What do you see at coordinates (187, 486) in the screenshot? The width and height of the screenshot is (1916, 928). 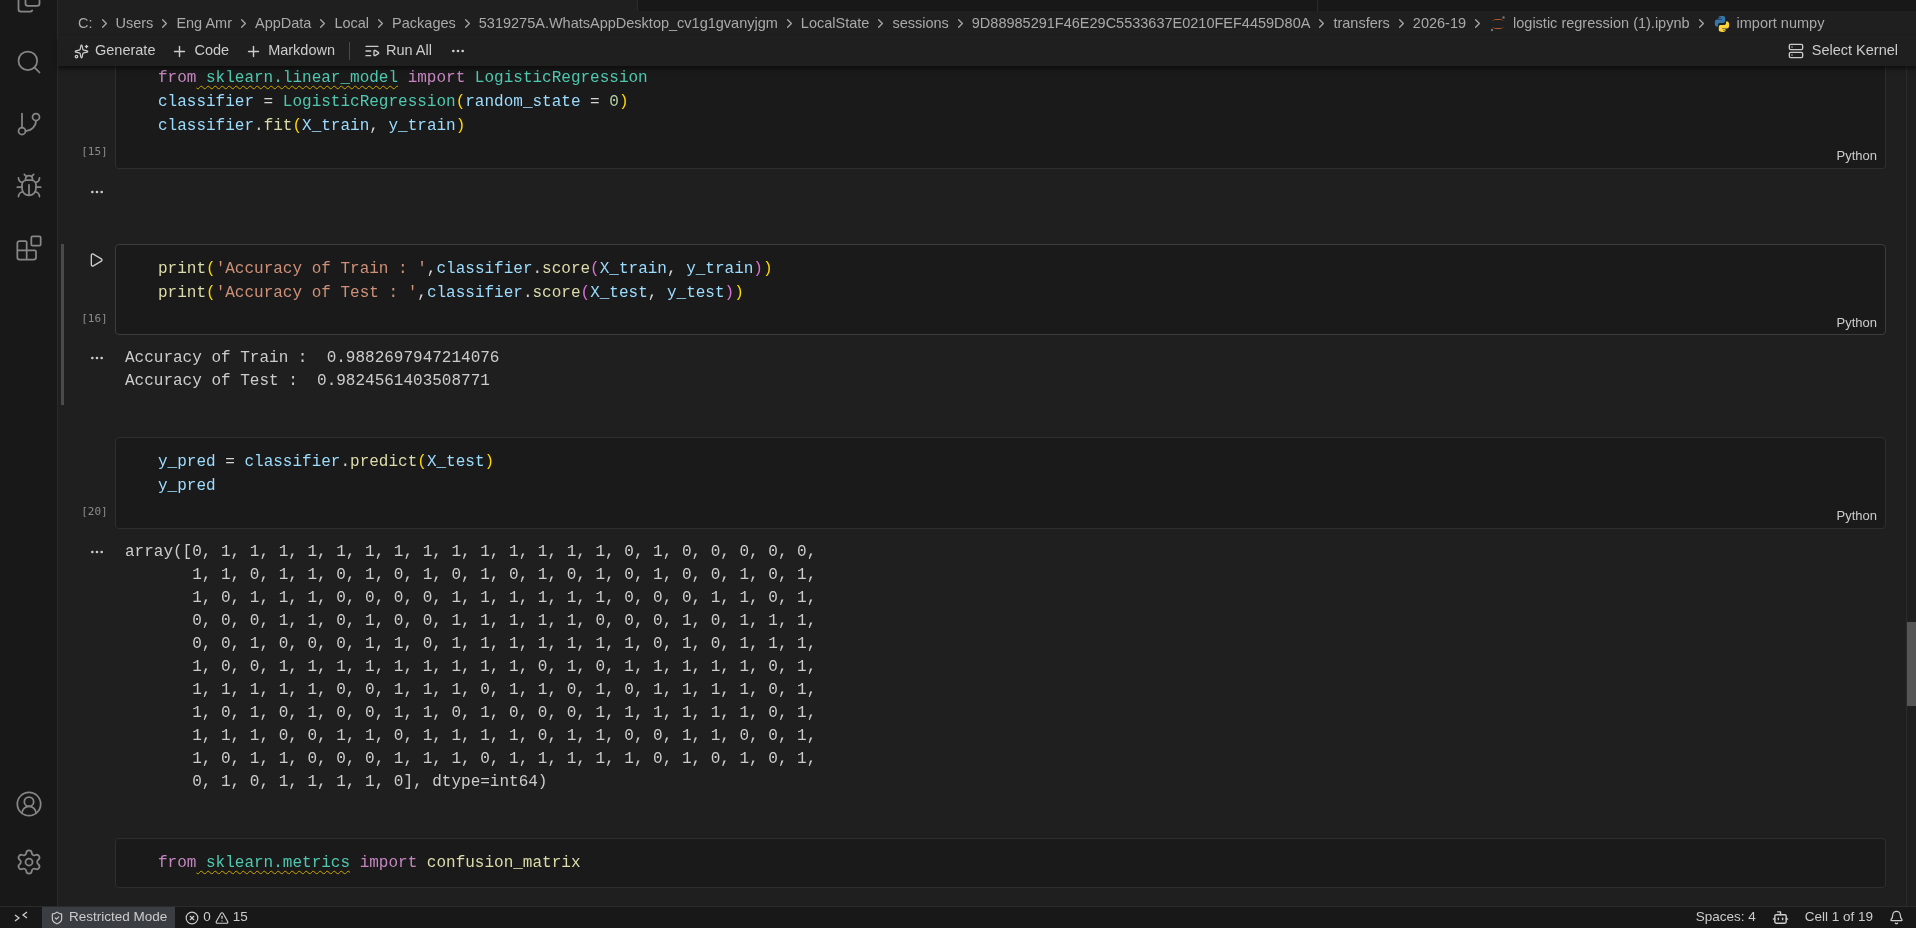 I see `code-line: y_pred` at bounding box center [187, 486].